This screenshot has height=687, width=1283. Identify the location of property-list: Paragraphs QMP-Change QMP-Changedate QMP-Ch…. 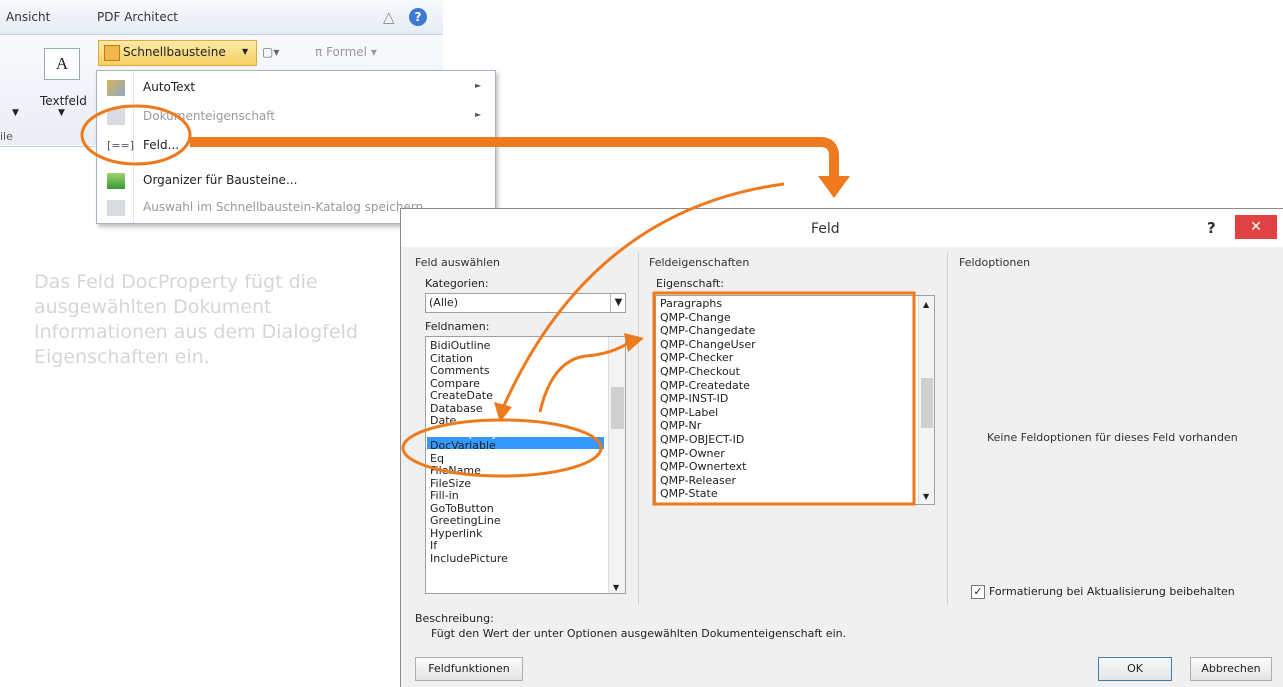
(795, 400).